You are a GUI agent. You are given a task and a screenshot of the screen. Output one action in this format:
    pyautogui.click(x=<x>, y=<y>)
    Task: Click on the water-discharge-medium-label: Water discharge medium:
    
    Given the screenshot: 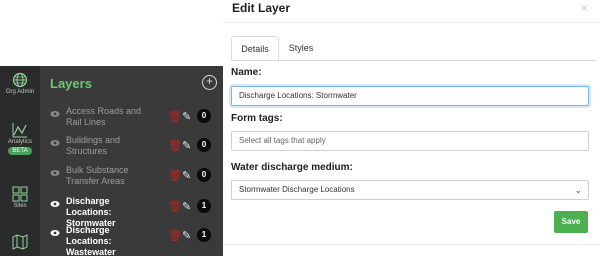 What is the action you would take?
    pyautogui.click(x=292, y=167)
    